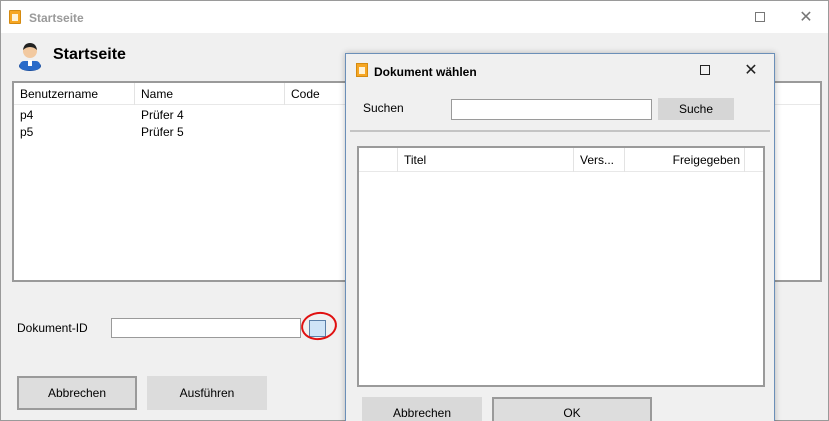  Describe the element at coordinates (685, 160) in the screenshot. I see `column-header-released: Freigegeben` at that location.